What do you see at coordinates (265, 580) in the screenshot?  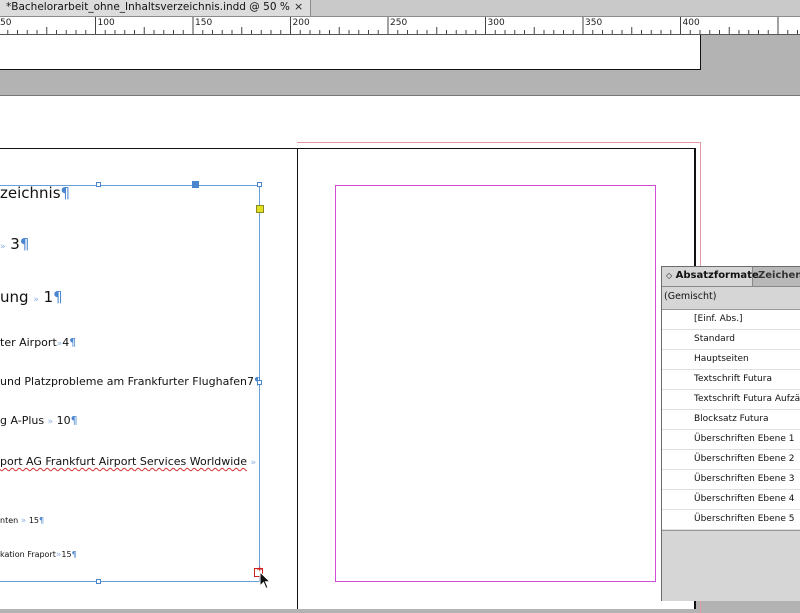 I see `cursor-arrow-icon` at bounding box center [265, 580].